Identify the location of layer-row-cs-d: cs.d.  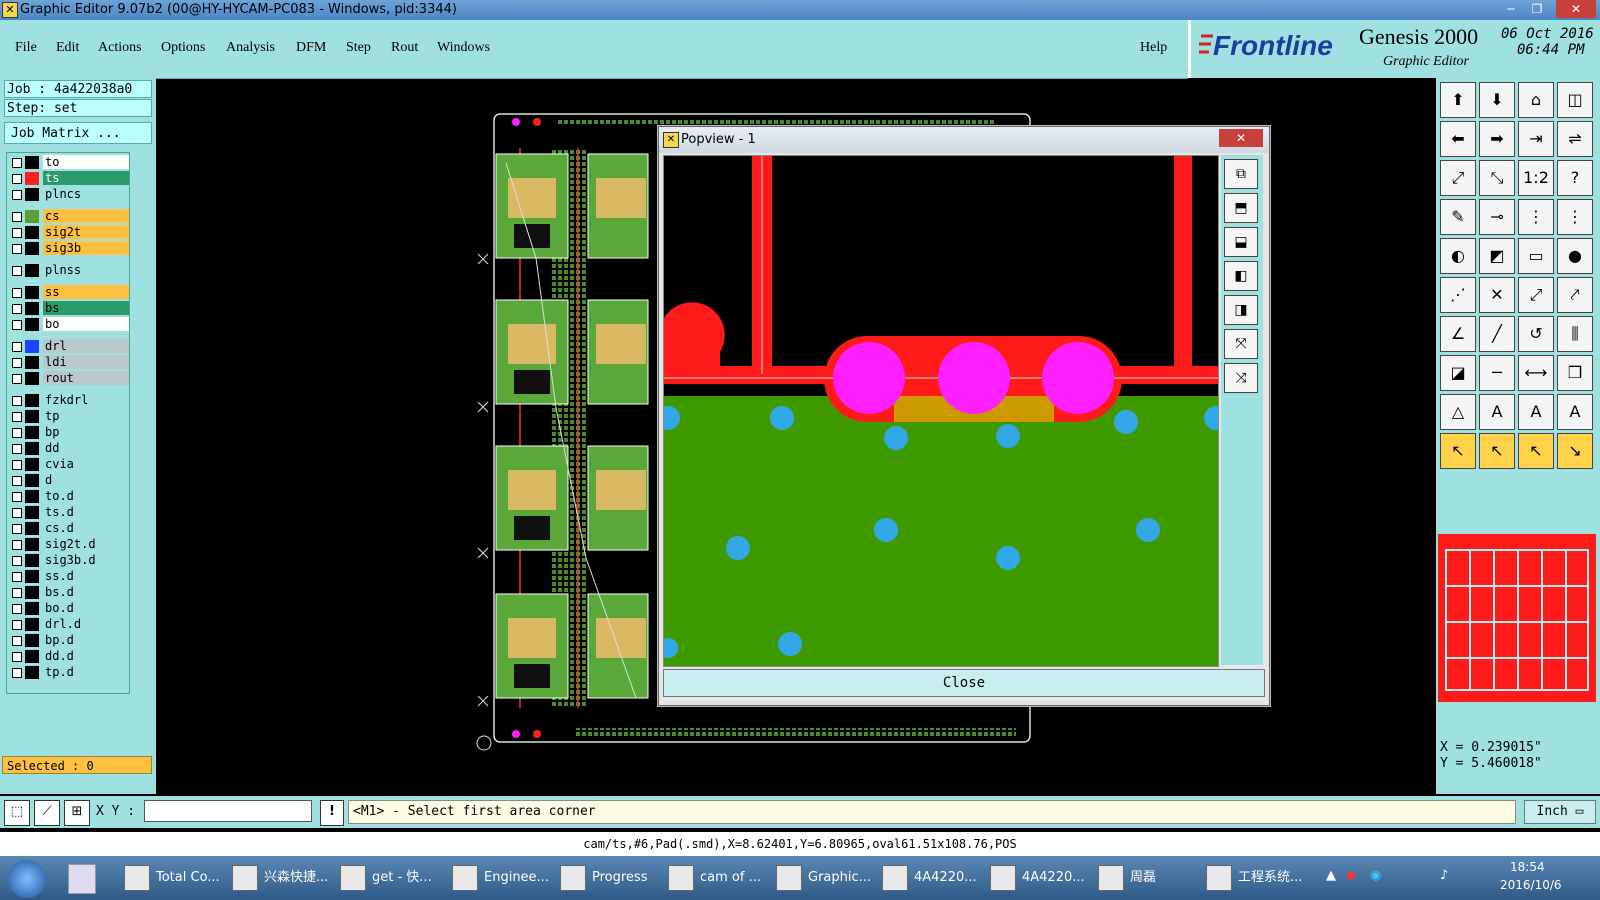
(69, 528).